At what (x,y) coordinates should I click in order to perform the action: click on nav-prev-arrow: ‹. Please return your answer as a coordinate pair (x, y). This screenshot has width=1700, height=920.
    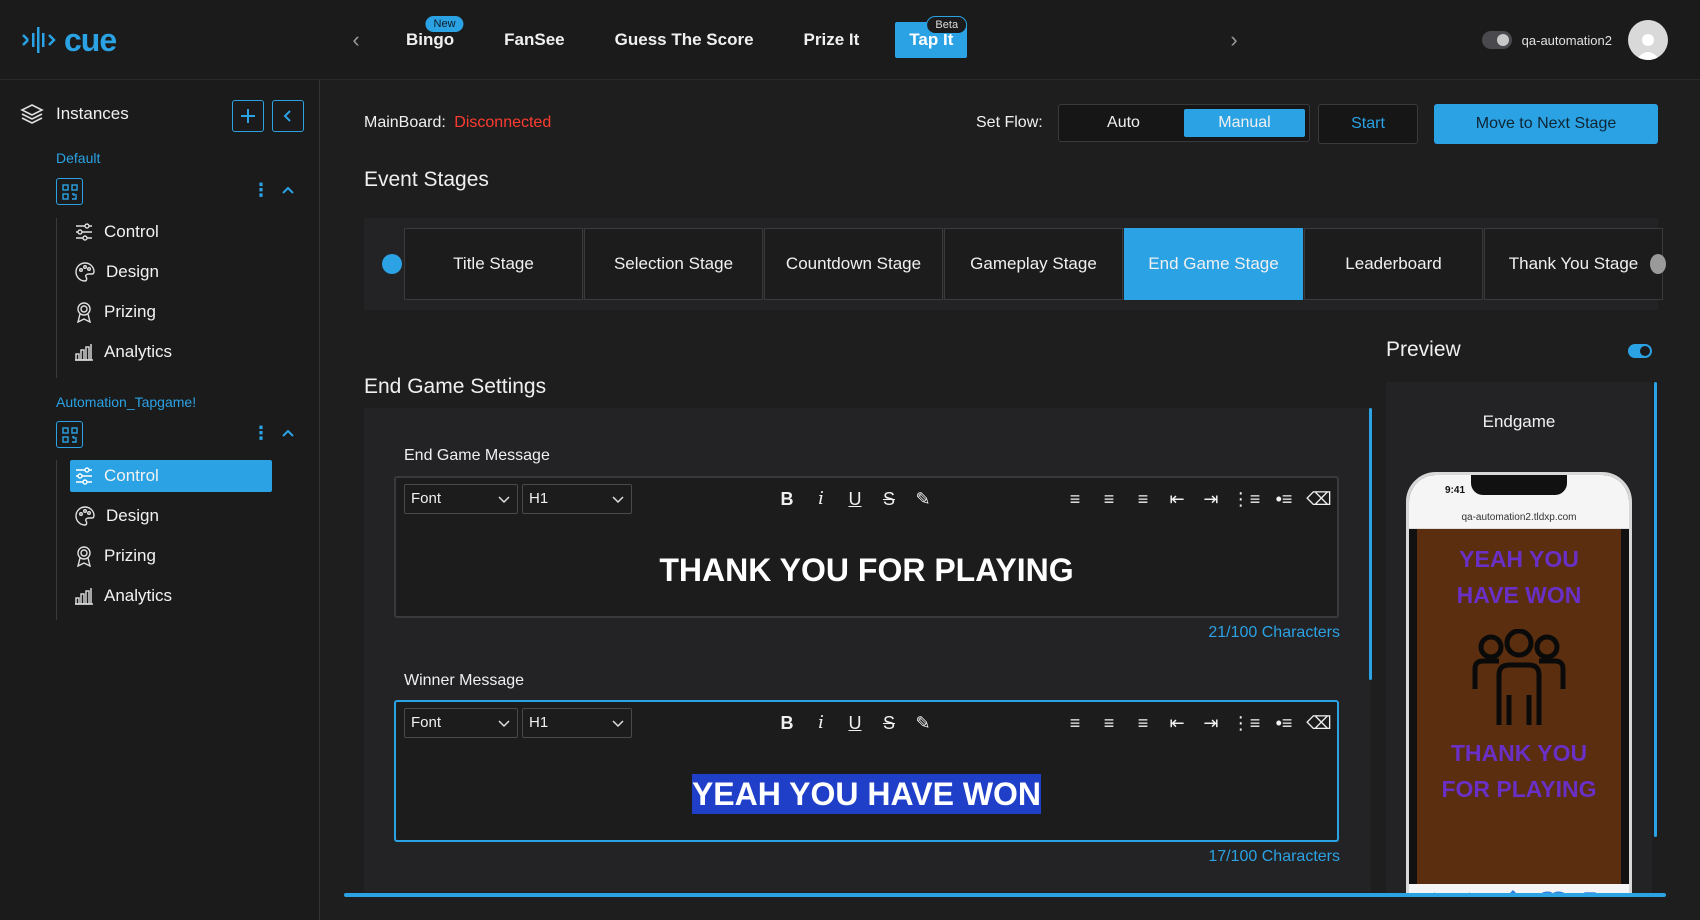
    Looking at the image, I should click on (356, 40).